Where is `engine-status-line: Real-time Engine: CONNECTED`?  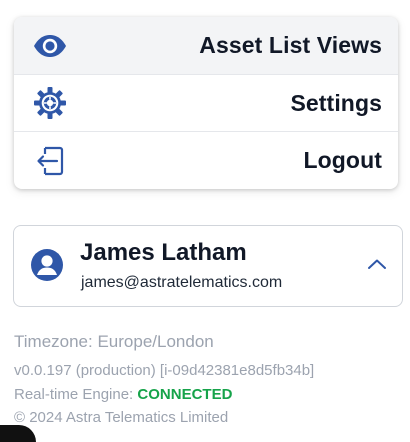
engine-status-line: Real-time Engine: CONNECTED is located at coordinates (123, 394).